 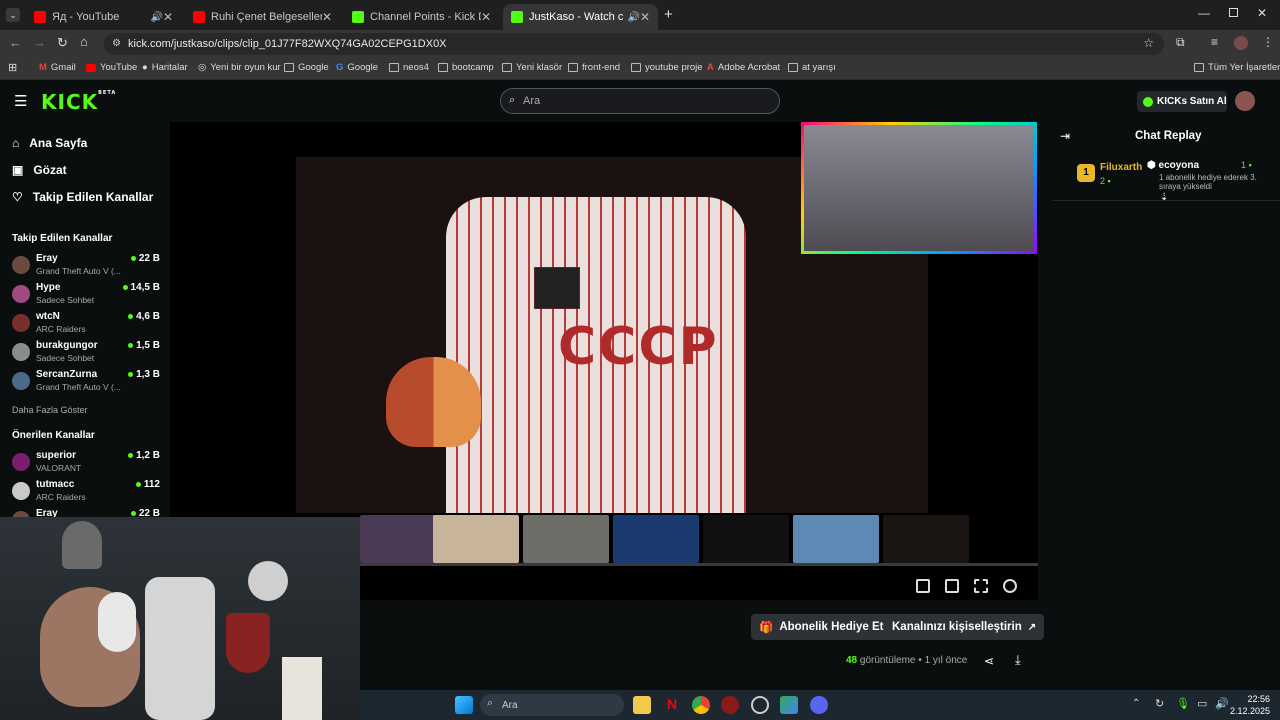 What do you see at coordinates (638, 347) in the screenshot?
I see `shirt-text: CCCP` at bounding box center [638, 347].